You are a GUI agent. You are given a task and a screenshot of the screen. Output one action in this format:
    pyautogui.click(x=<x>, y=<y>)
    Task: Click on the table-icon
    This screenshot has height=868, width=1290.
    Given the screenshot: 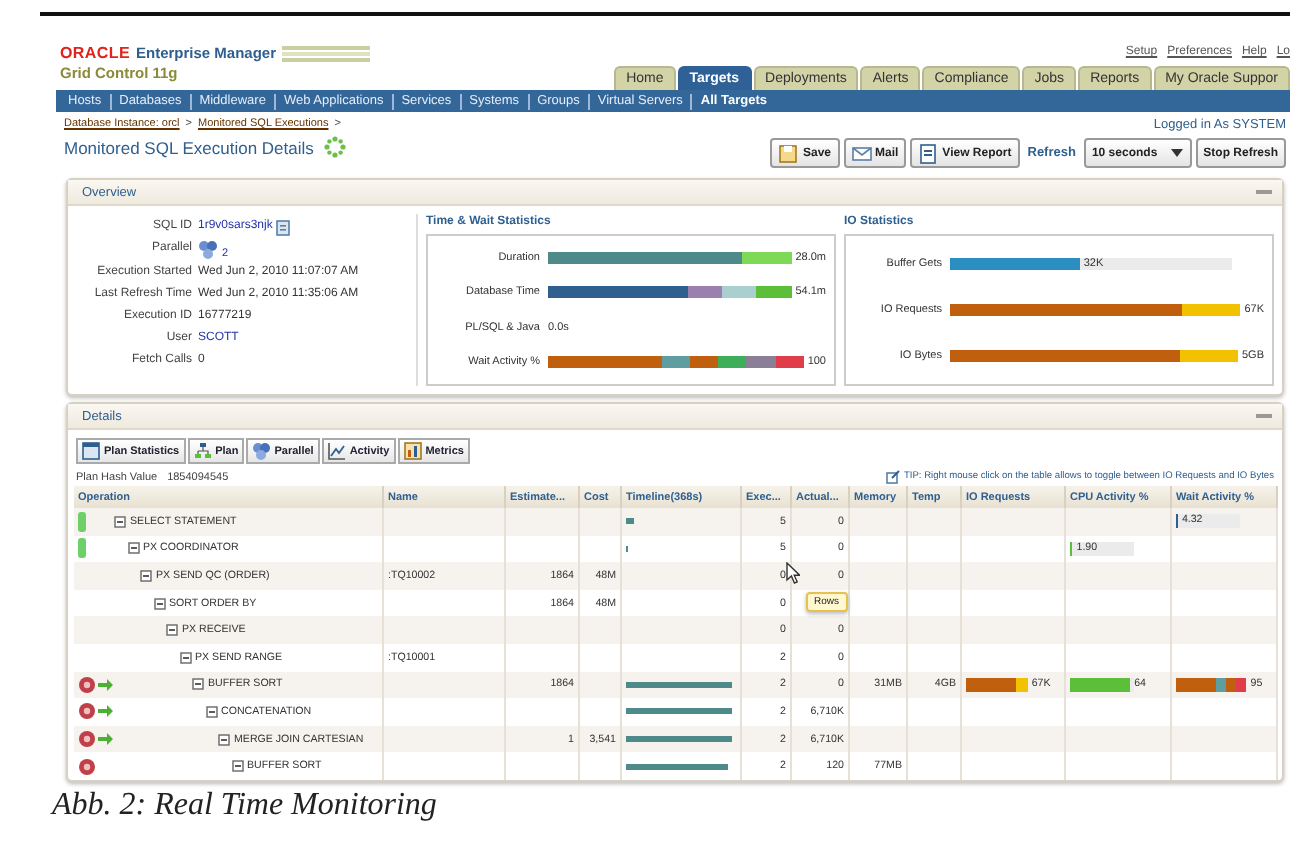 What is the action you would take?
    pyautogui.click(x=91, y=451)
    